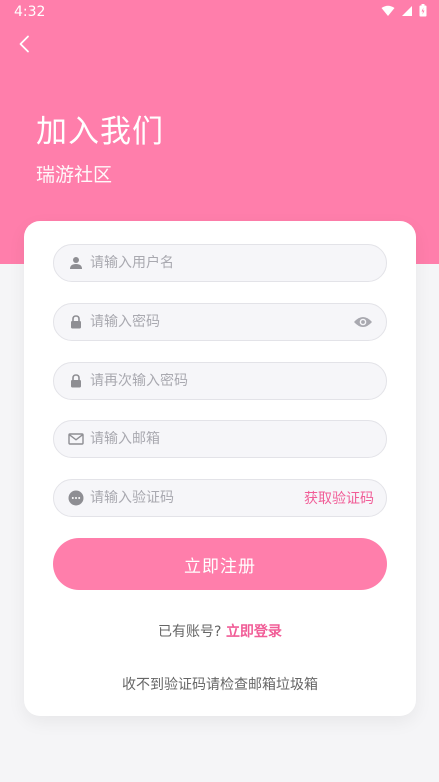 This screenshot has height=782, width=439. Describe the element at coordinates (254, 632) in the screenshot. I see `login-link: 立即登录` at that location.